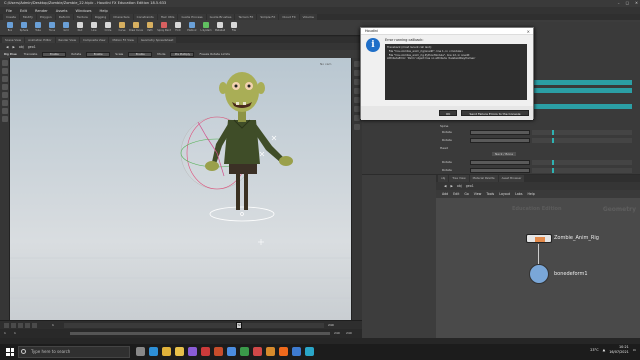  I want to click on end-frame: 240, so click(331, 325).